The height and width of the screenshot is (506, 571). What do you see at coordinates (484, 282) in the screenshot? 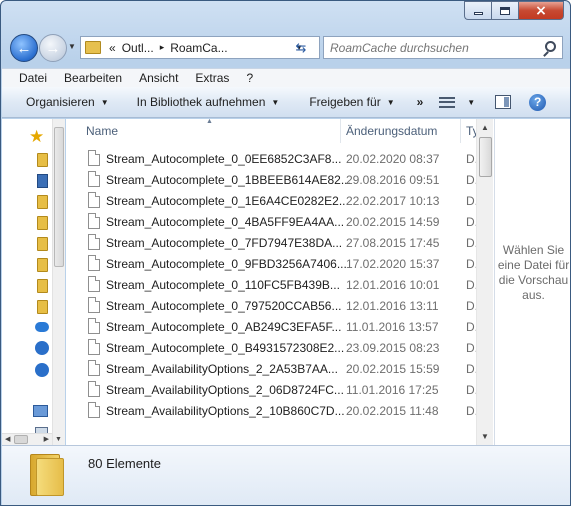
I see `file-list-scrollbar: ▲ ▼` at bounding box center [484, 282].